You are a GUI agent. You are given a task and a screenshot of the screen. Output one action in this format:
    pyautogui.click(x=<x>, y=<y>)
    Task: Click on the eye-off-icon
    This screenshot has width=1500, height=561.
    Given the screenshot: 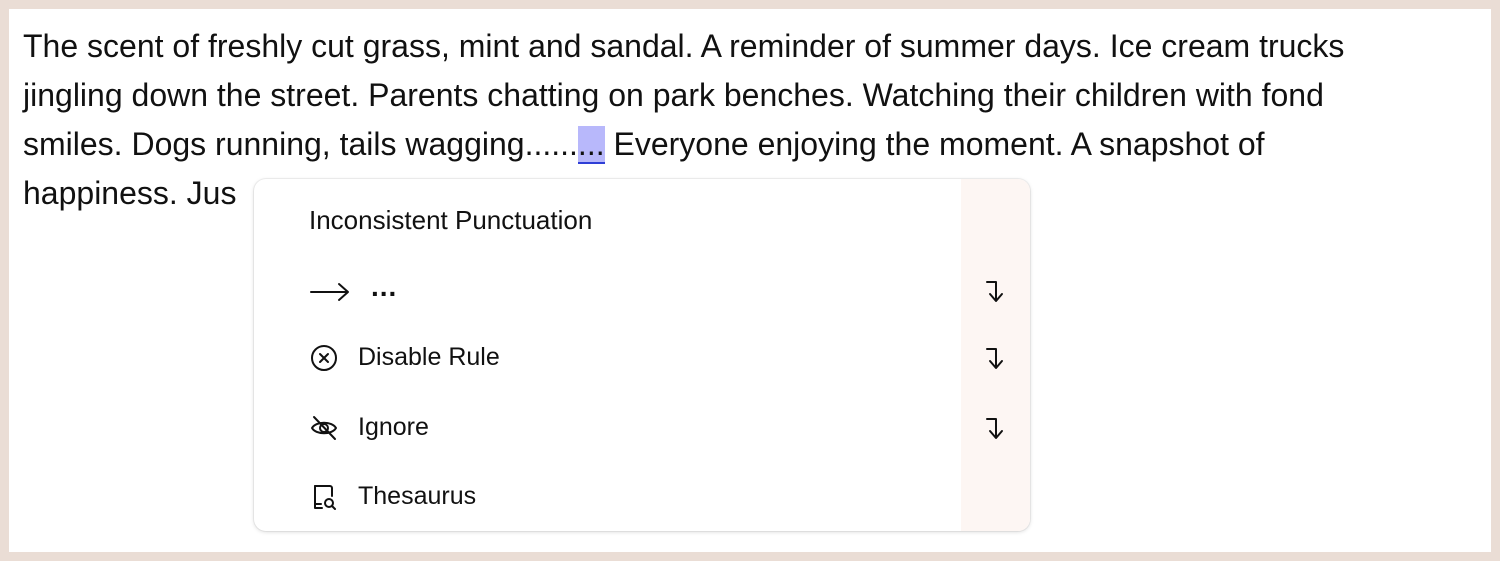 What is the action you would take?
    pyautogui.click(x=324, y=428)
    